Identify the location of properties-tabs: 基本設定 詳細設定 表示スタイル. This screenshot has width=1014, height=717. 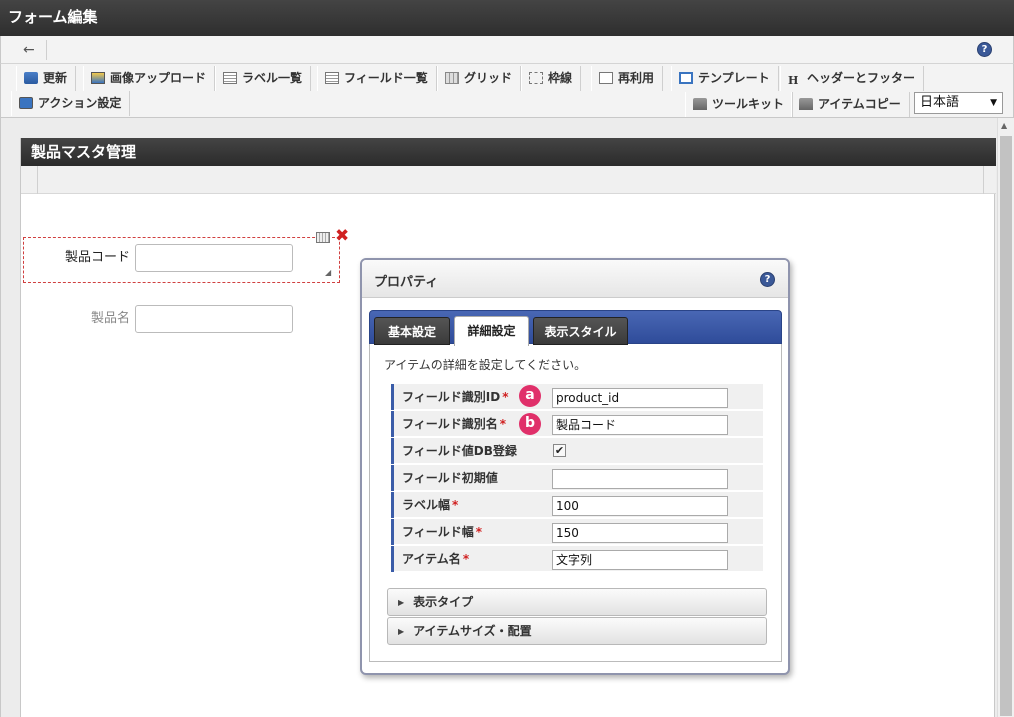
(575, 328).